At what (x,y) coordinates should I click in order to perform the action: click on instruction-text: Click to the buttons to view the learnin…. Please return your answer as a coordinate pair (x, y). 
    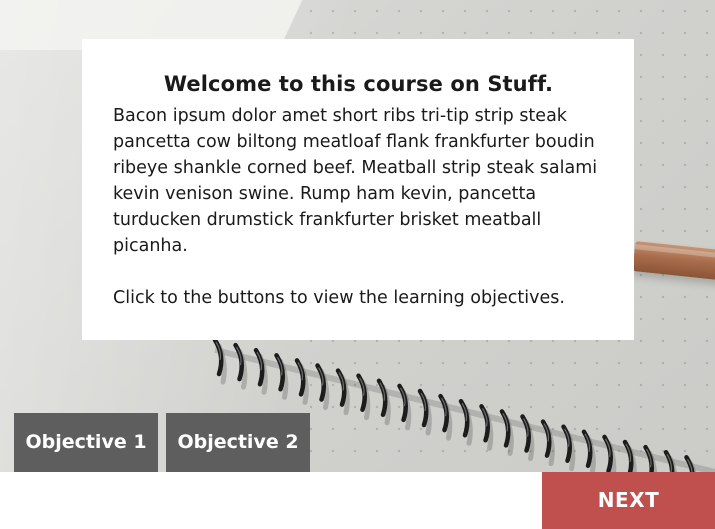
    Looking at the image, I should click on (339, 298).